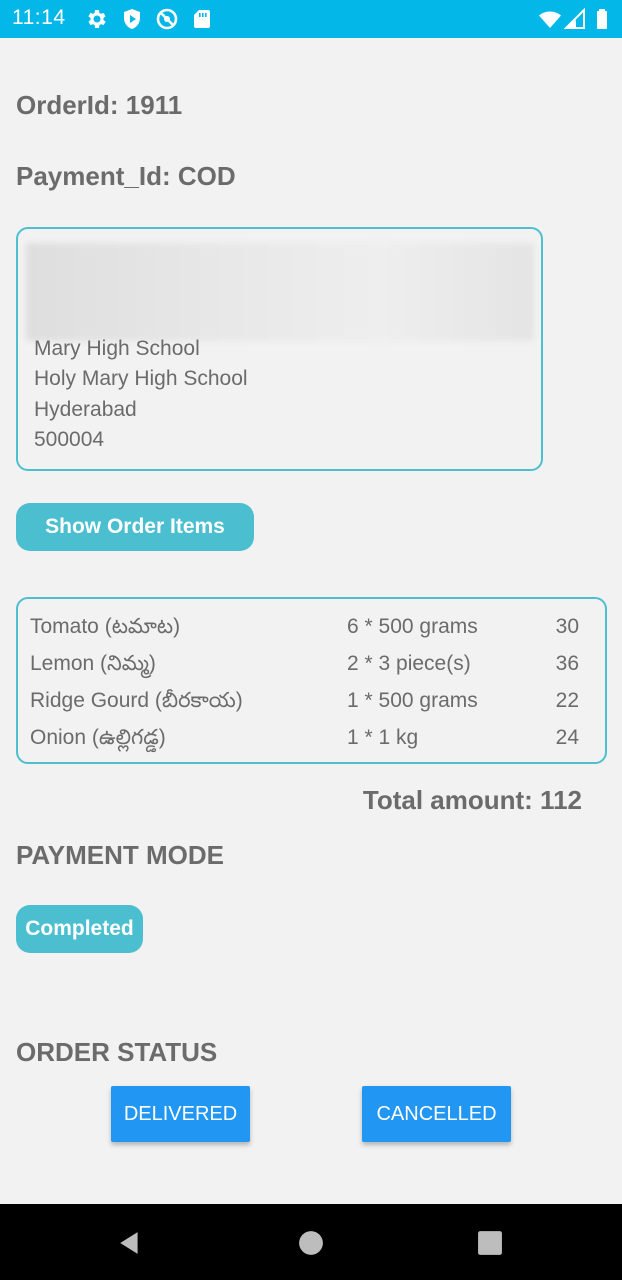 The width and height of the screenshot is (622, 1280). Describe the element at coordinates (280, 292) in the screenshot. I see `redacted-address` at that location.